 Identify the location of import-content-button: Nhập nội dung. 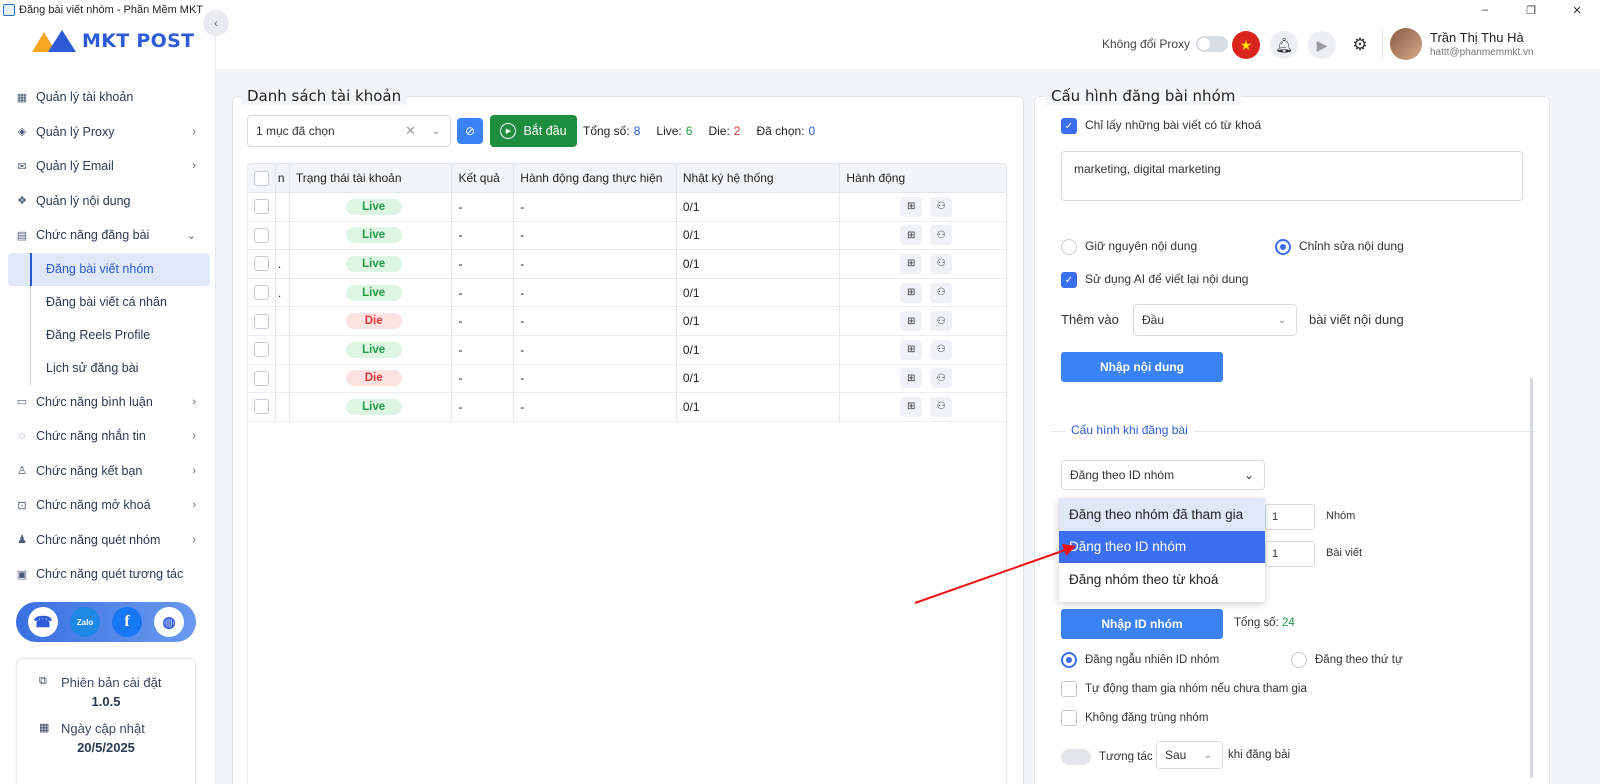
(1142, 367).